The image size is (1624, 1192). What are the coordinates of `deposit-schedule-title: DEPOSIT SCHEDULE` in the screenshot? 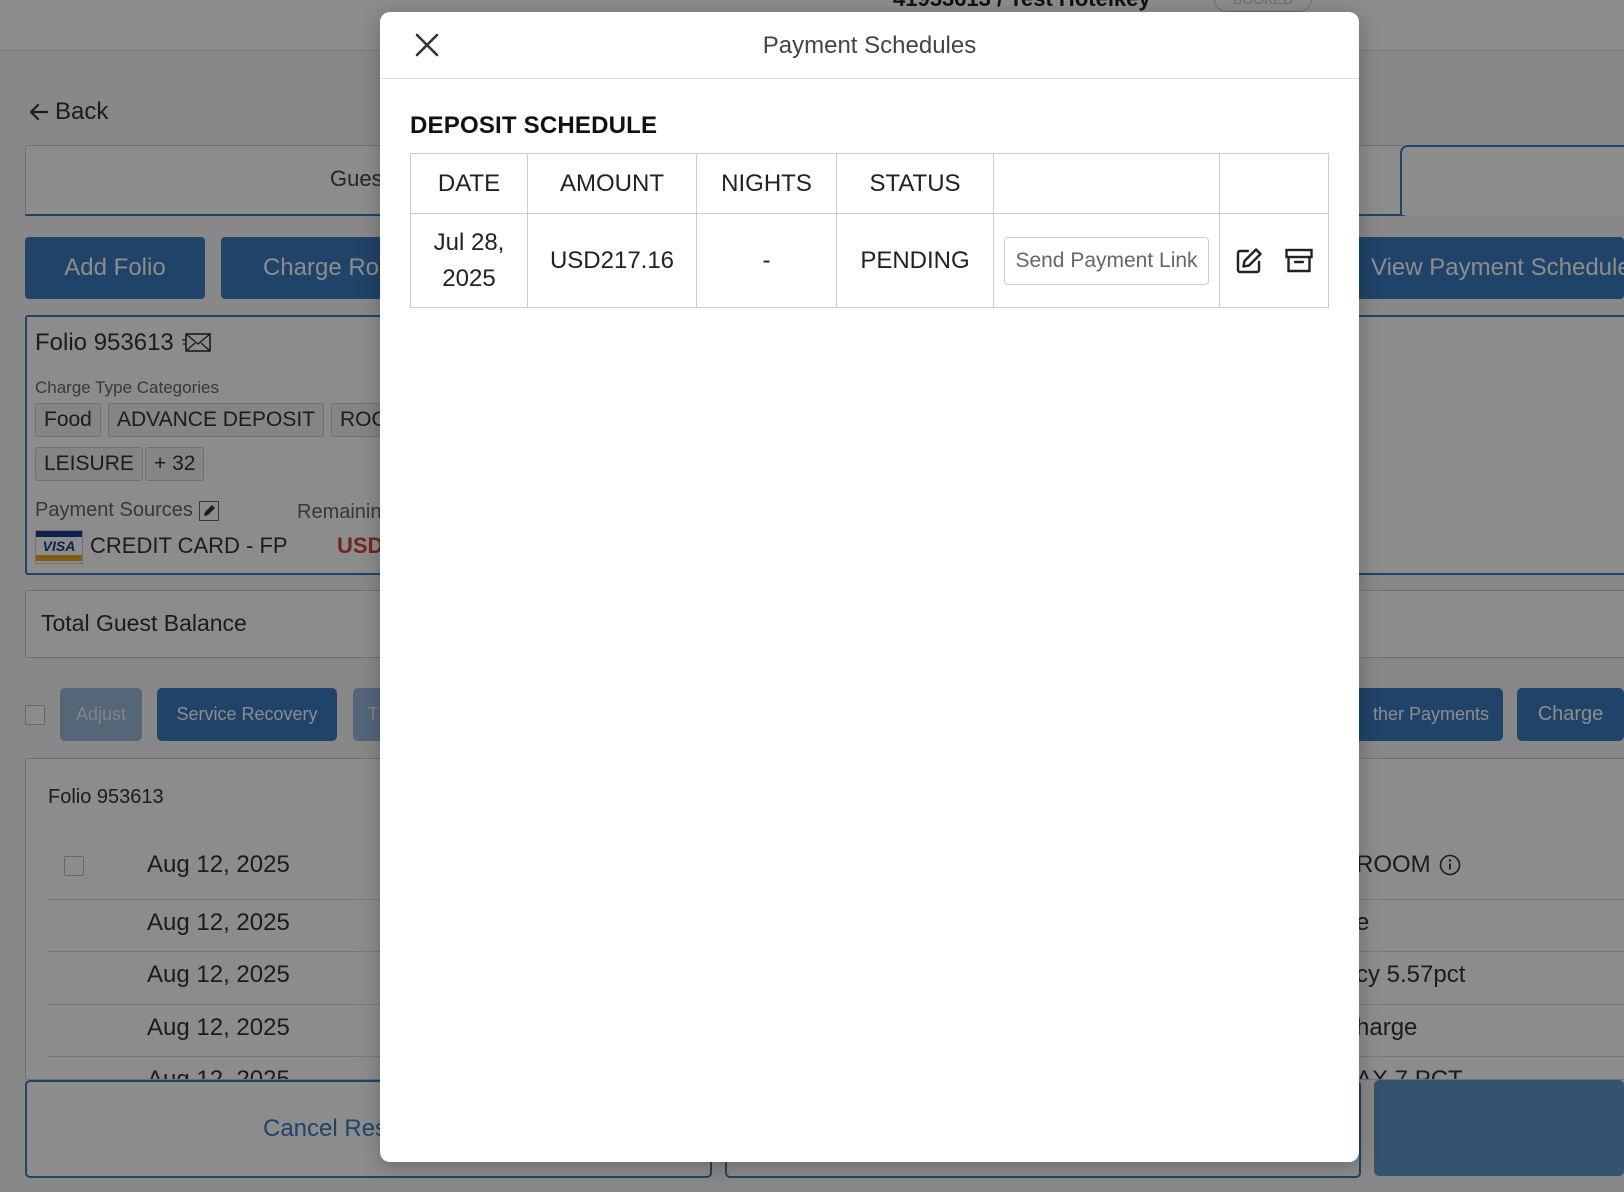 It's located at (534, 125).